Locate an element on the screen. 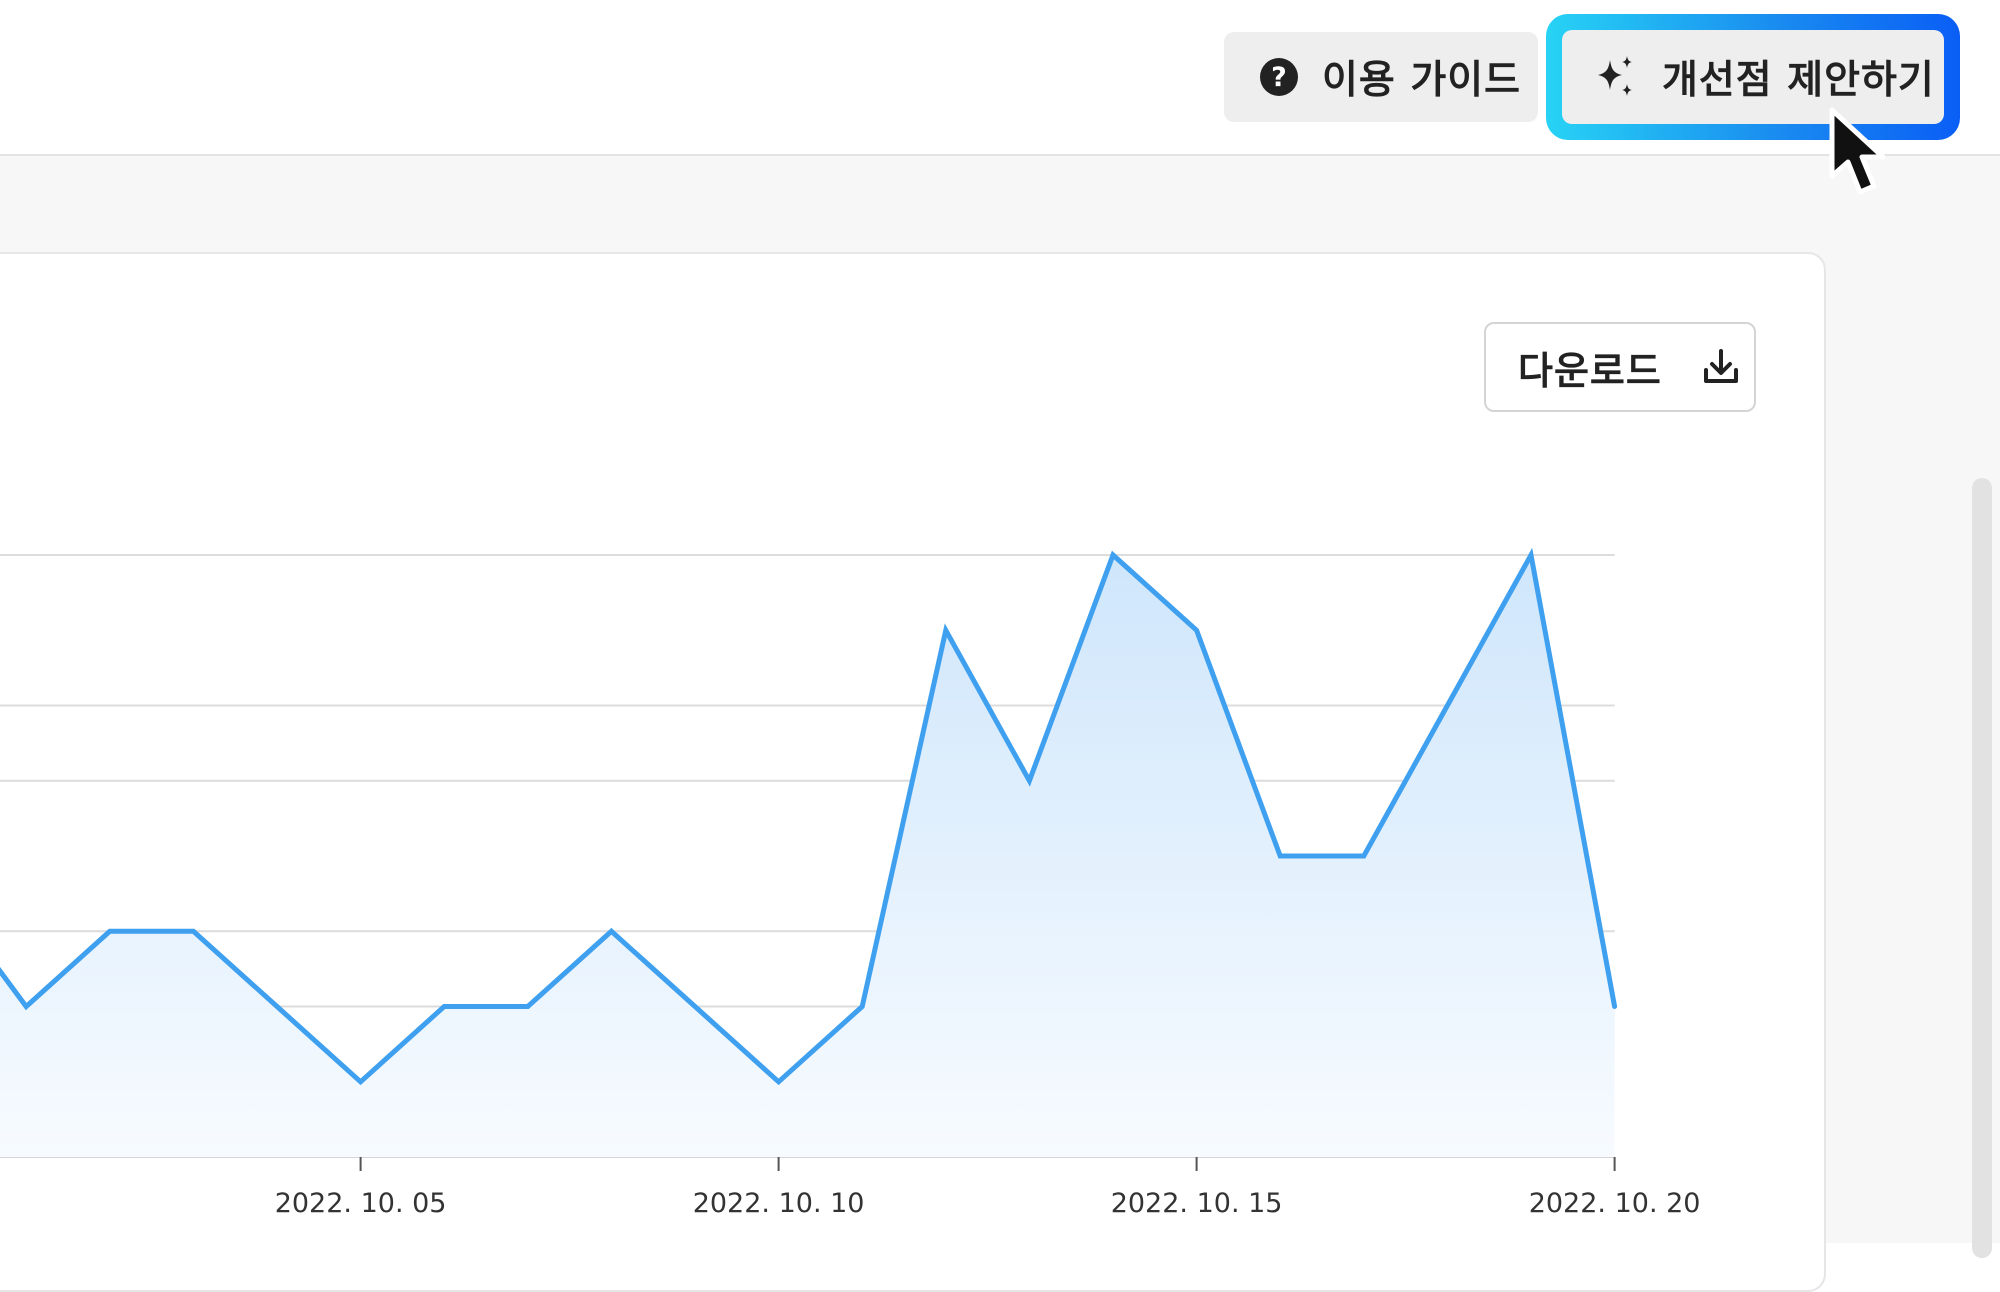 Image resolution: width=2000 pixels, height=1292 pixels. x-tick-label: 2022. 10. 05 is located at coordinates (361, 1203).